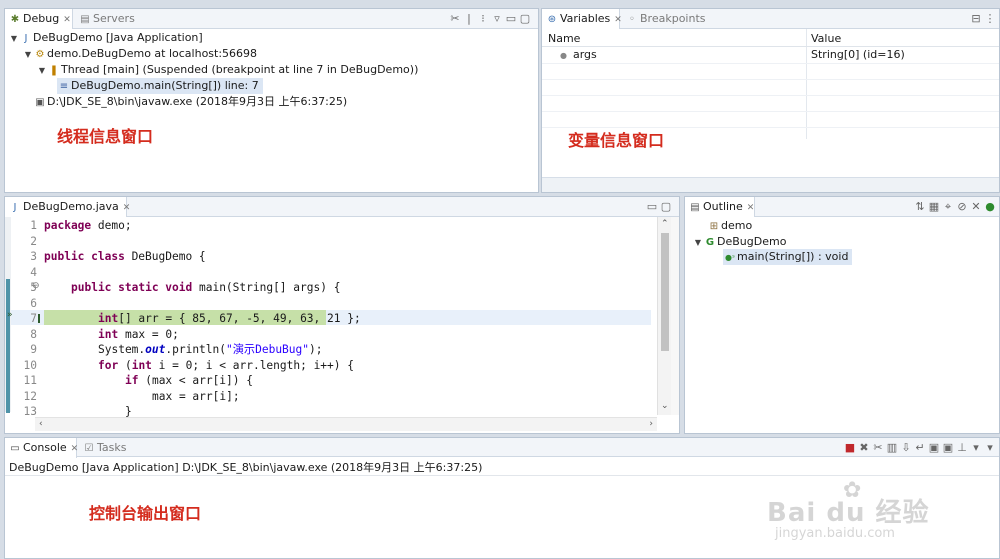 The image size is (1000, 559). What do you see at coordinates (867, 511) in the screenshot?
I see `baidu-watermark: ✿ Bai du 经验 jingyan.baidu.com` at bounding box center [867, 511].